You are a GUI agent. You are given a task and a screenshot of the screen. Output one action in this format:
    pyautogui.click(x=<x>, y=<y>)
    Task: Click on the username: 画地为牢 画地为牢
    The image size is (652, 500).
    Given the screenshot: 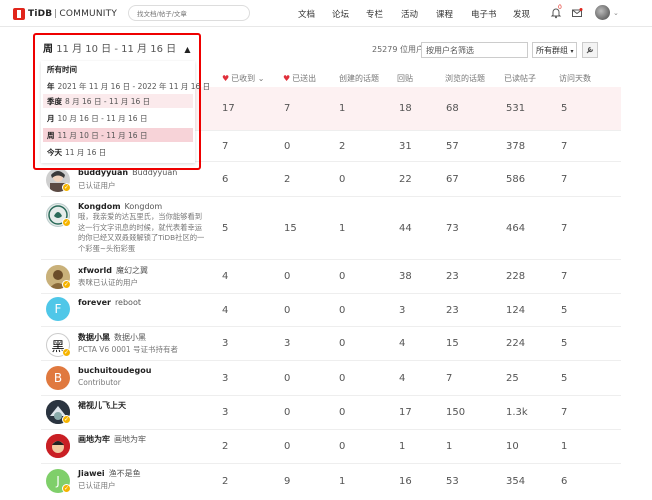 What is the action you would take?
    pyautogui.click(x=112, y=439)
    